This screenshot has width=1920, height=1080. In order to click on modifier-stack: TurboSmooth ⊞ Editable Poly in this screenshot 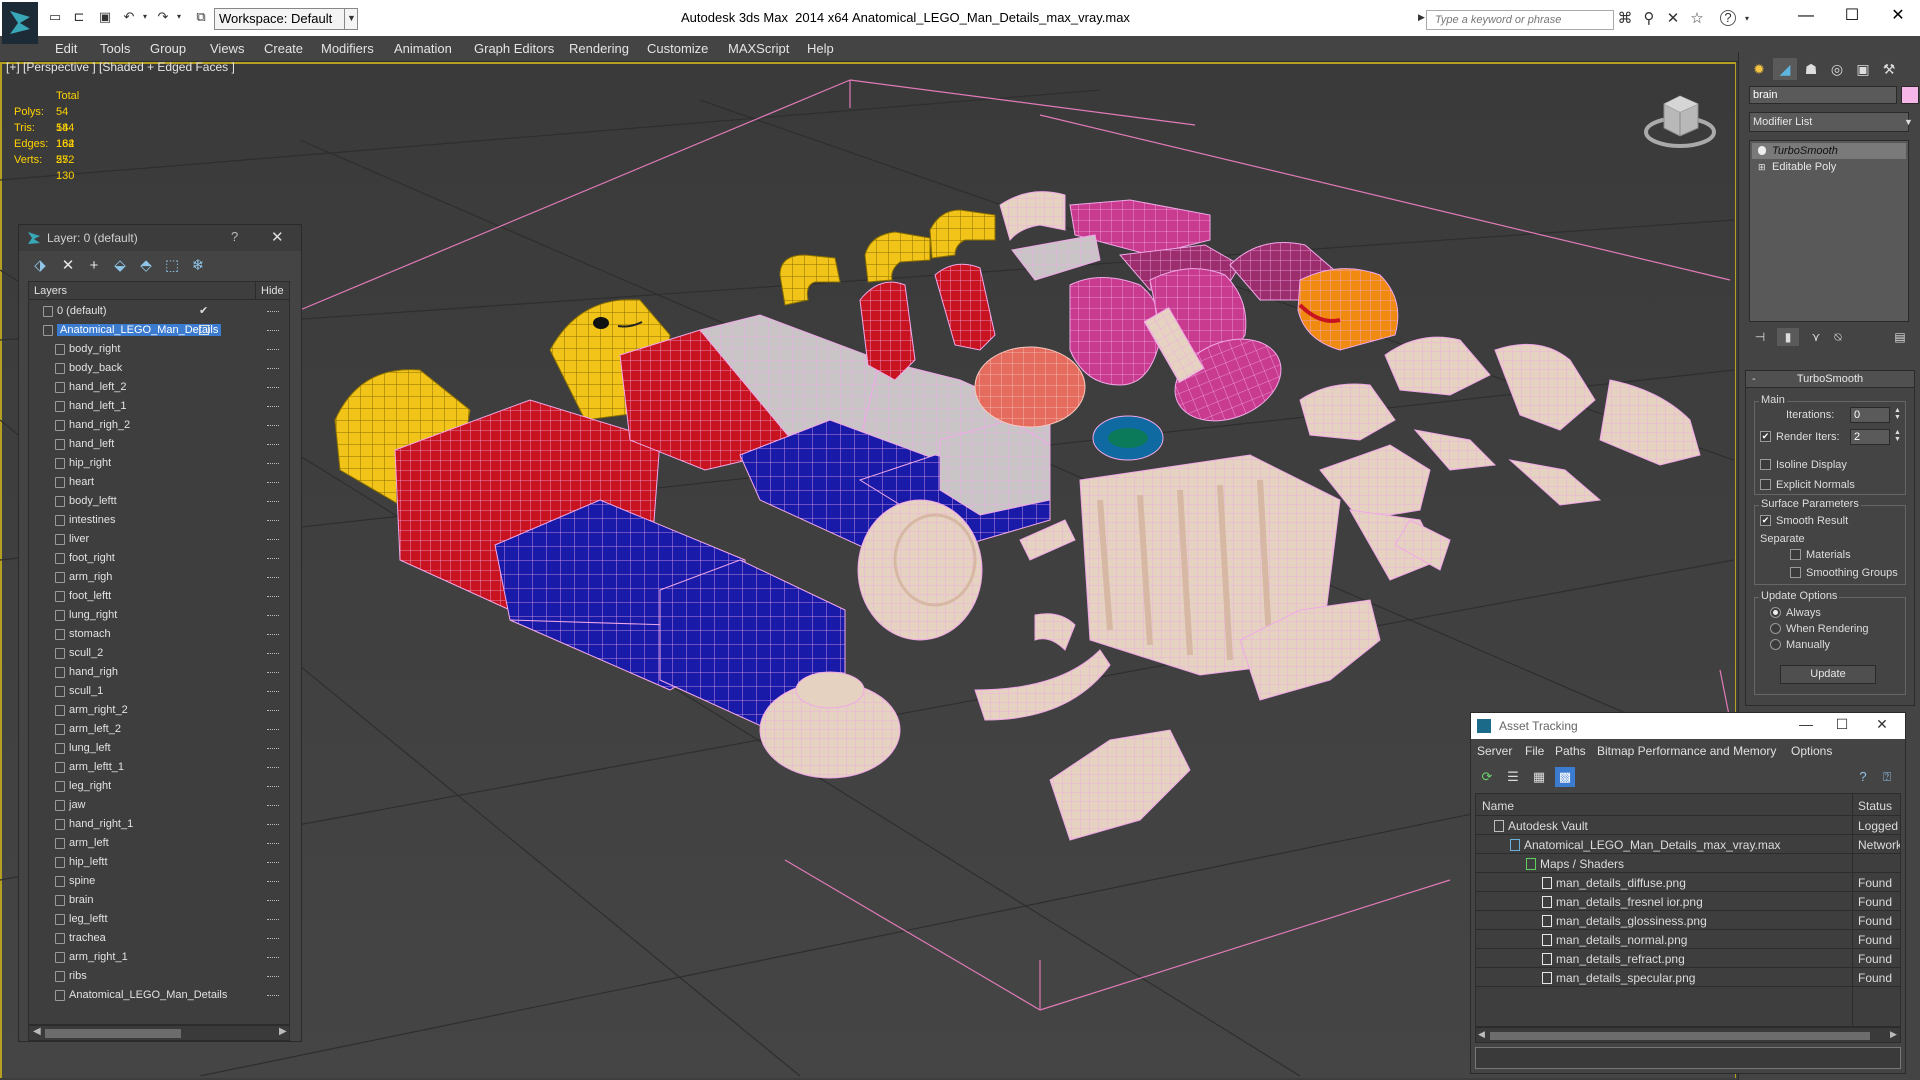, I will do `click(1829, 231)`.